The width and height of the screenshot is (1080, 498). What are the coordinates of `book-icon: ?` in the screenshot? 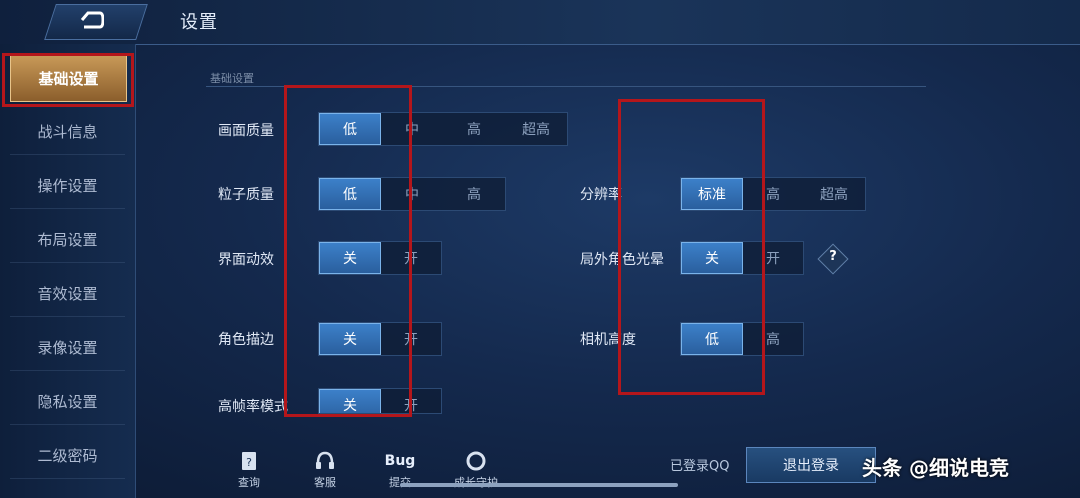 It's located at (249, 461).